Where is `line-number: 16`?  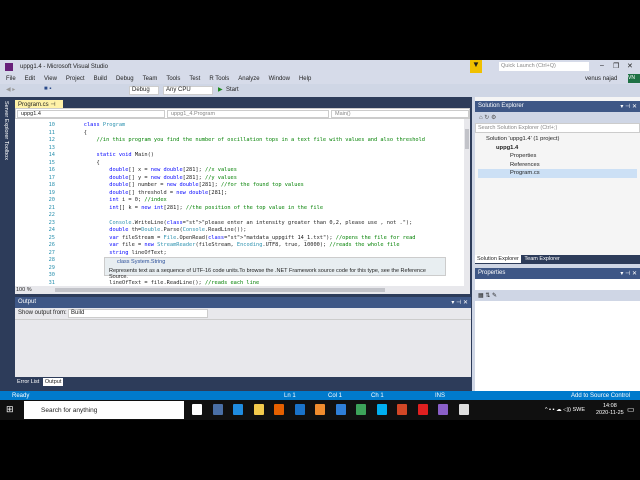
line-number: 16 is located at coordinates (51, 170).